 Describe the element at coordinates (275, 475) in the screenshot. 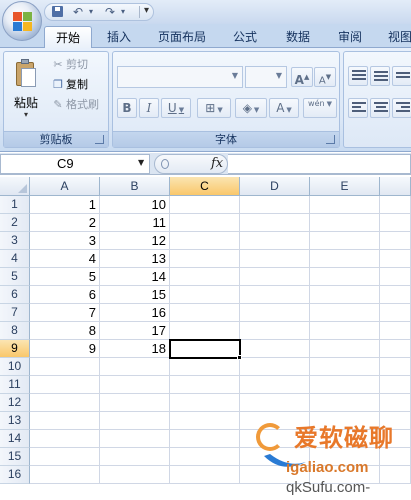

I see `cell-d16` at that location.